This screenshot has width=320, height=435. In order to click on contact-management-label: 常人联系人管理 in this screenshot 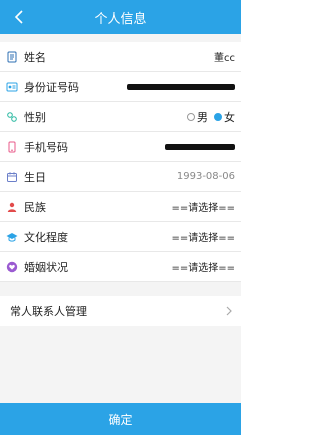, I will do `click(48, 311)`.